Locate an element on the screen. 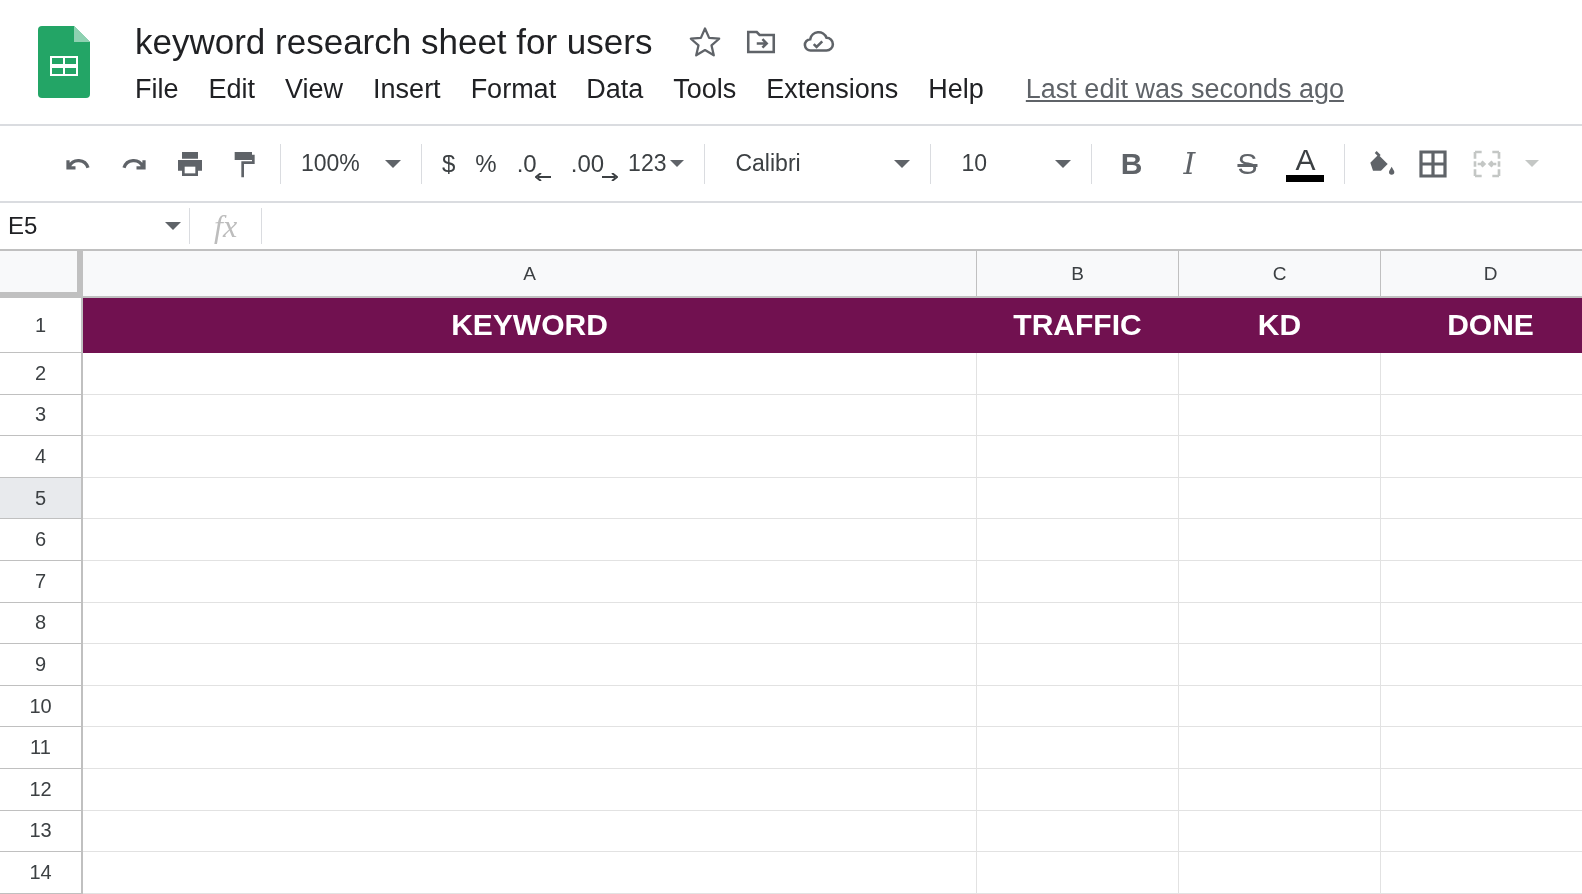 This screenshot has width=1582, height=894. format-button: % is located at coordinates (486, 163).